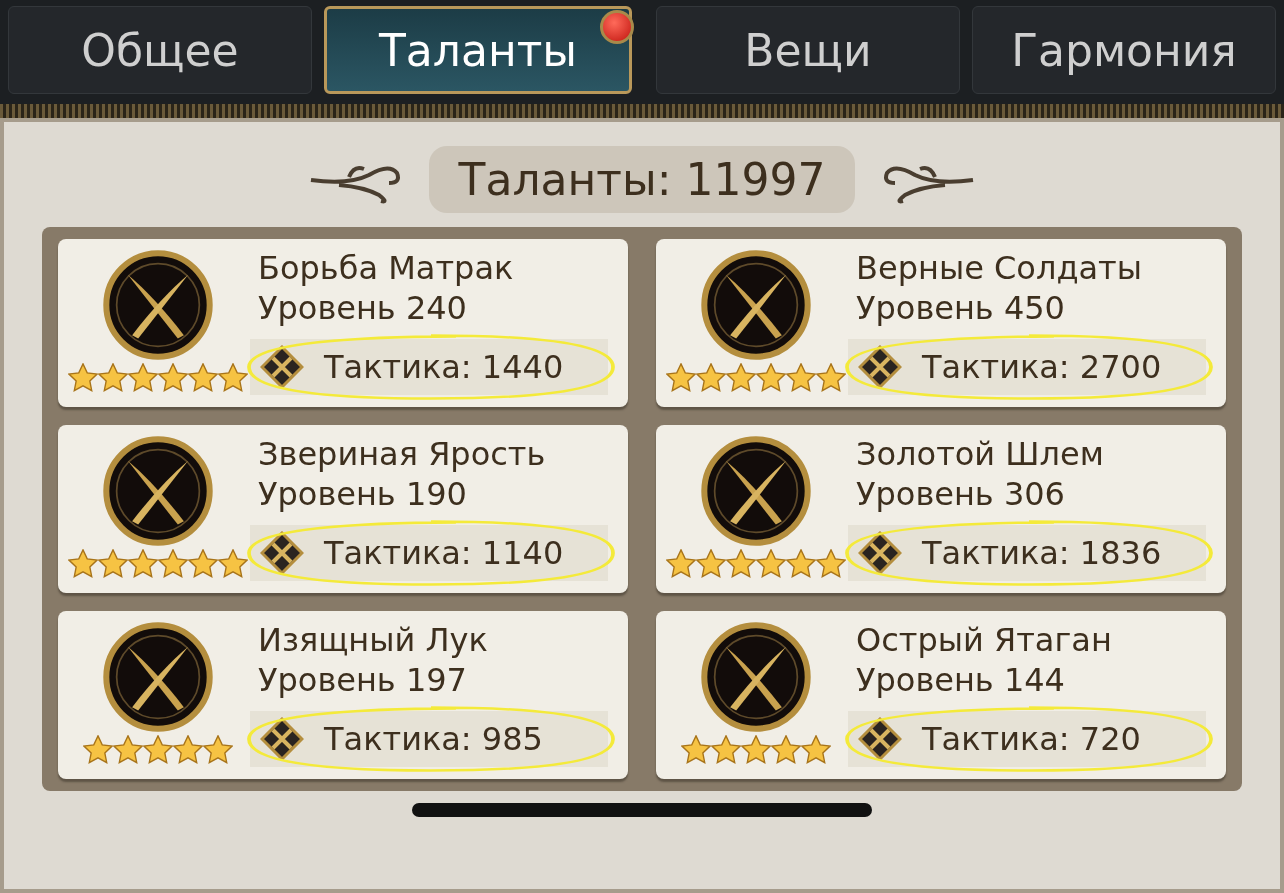 This screenshot has height=893, width=1284. I want to click on talent-name: Борьба Матрак, so click(386, 268).